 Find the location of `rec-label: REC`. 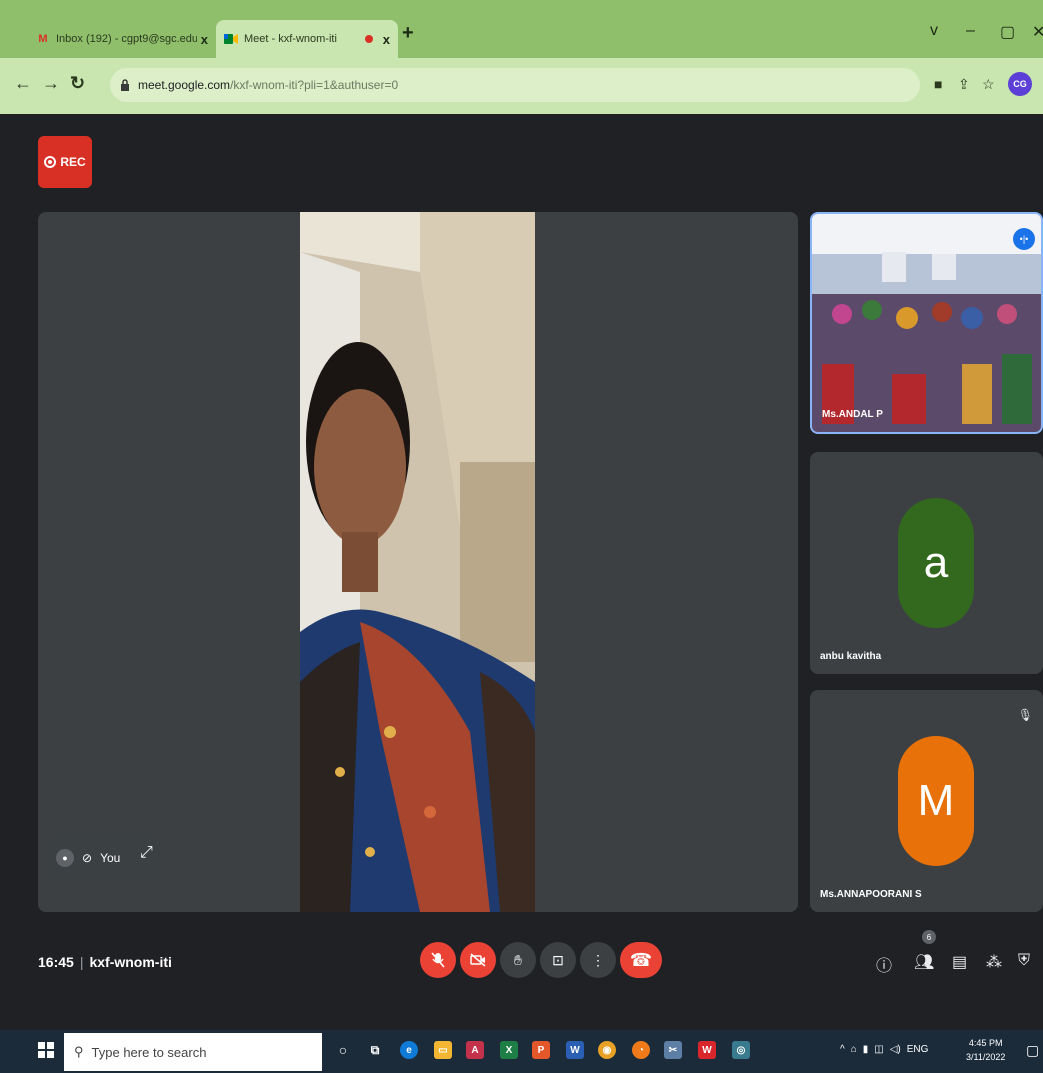

rec-label: REC is located at coordinates (73, 162).